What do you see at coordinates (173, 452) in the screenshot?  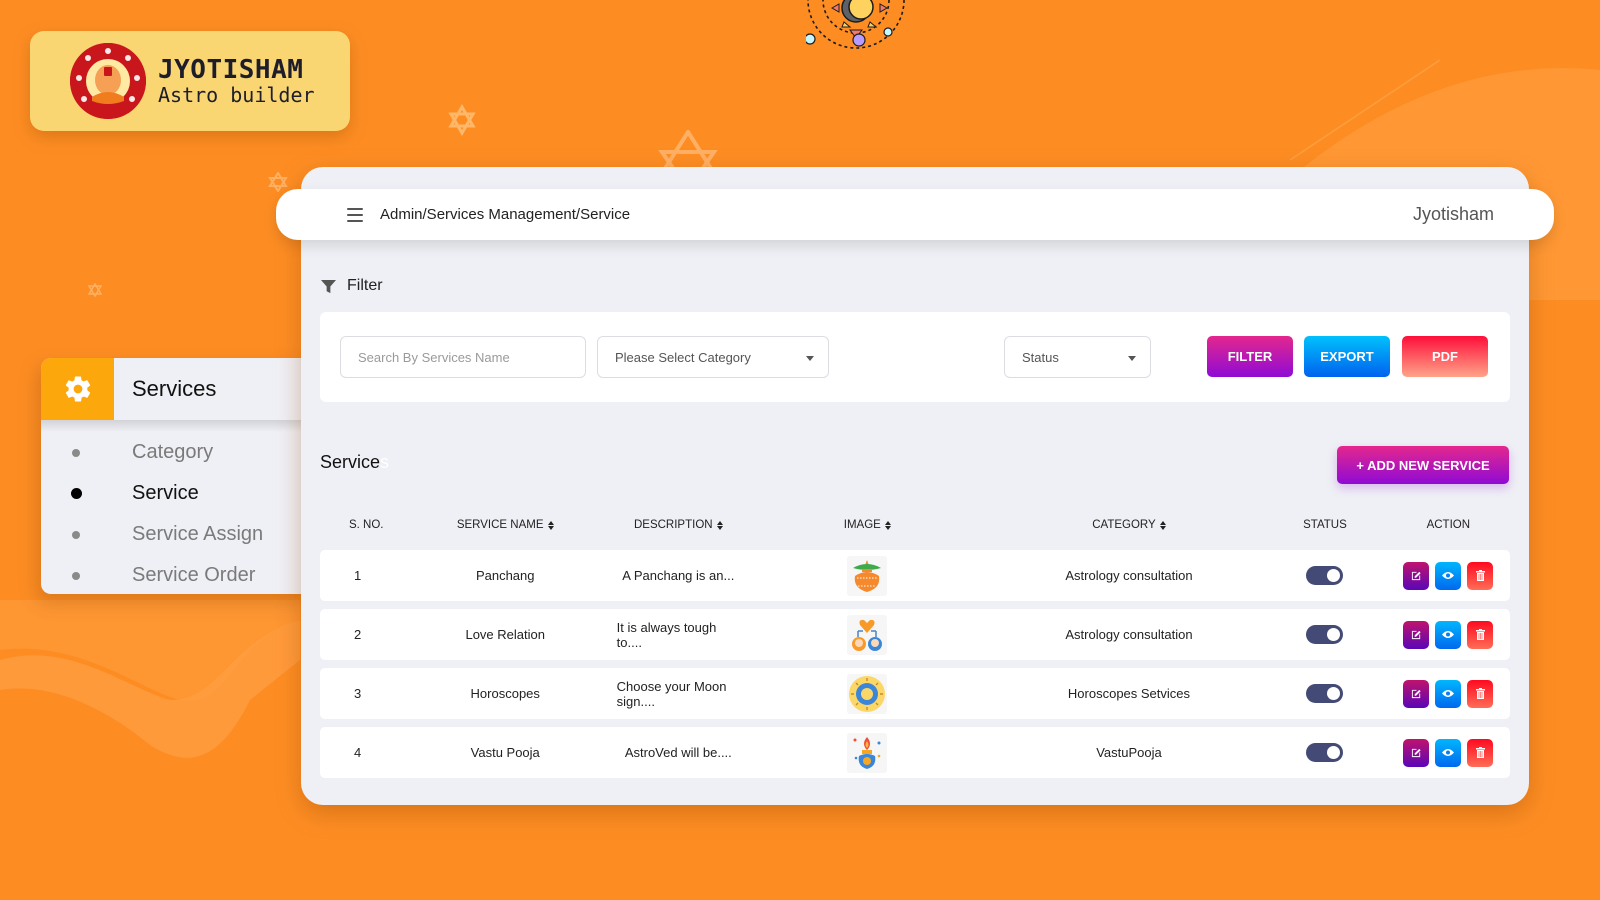 I see `sidebar-item-label: Category` at bounding box center [173, 452].